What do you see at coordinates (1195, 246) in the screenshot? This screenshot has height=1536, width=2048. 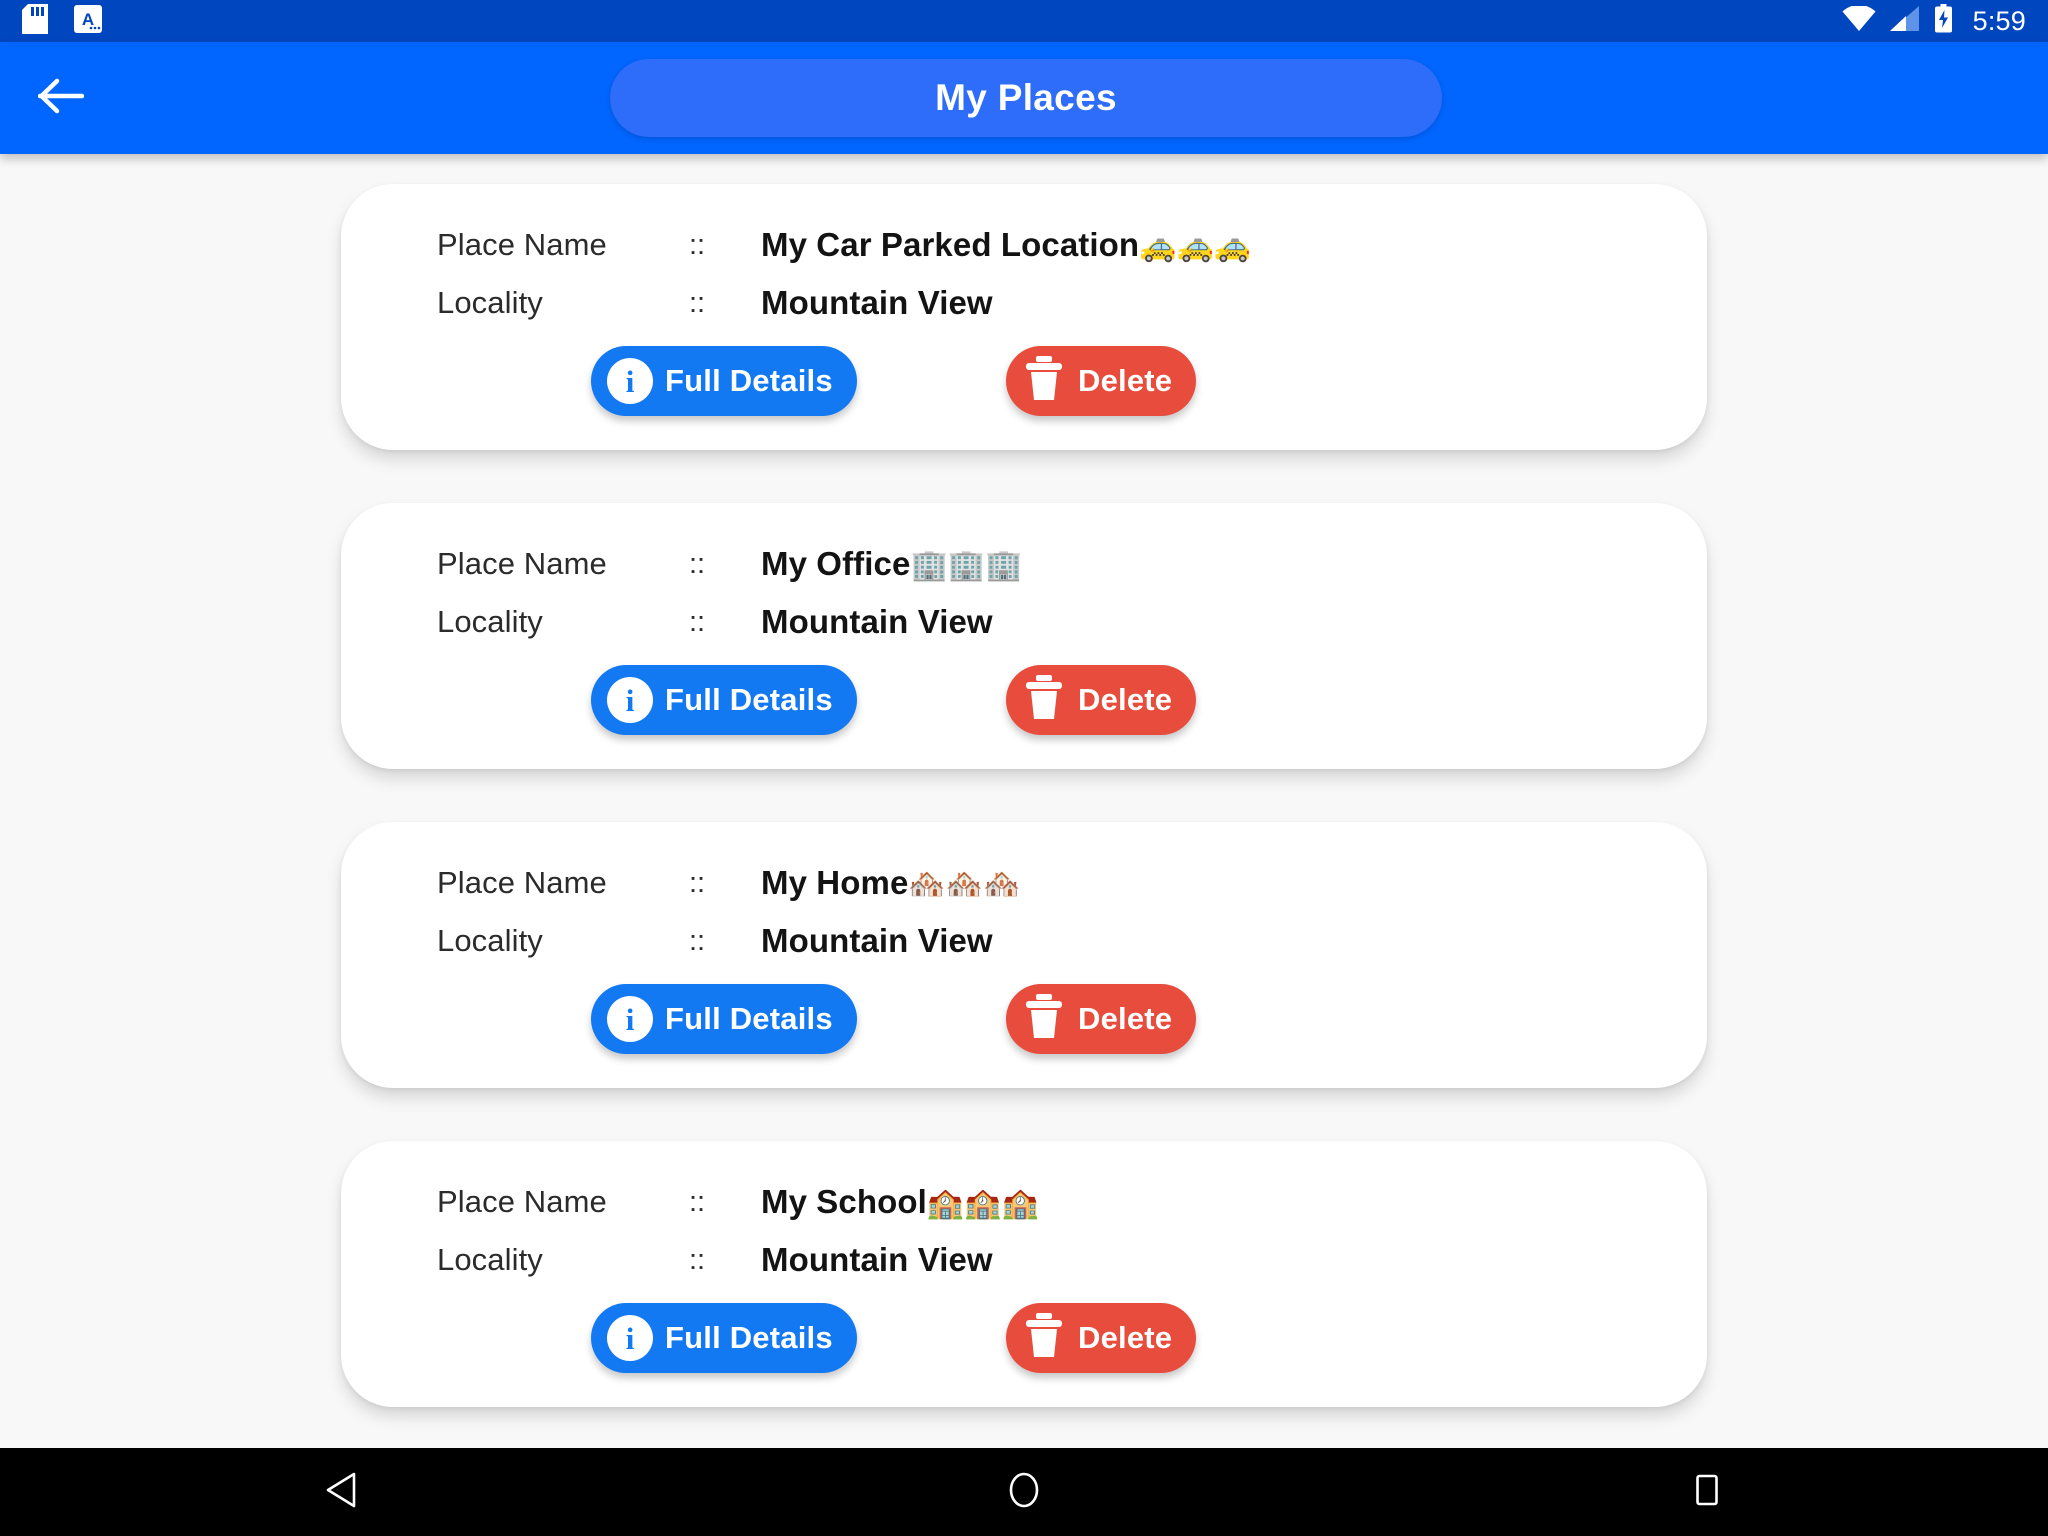 I see `place-emoji: 🚕🚕🚕` at bounding box center [1195, 246].